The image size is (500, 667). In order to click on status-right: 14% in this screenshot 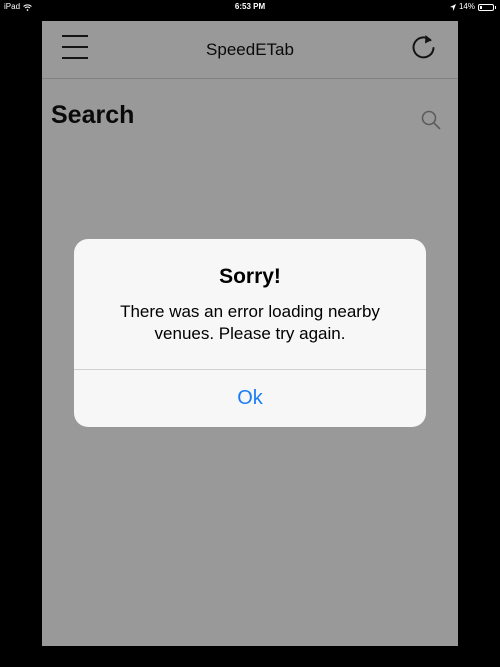, I will do `click(472, 7)`.